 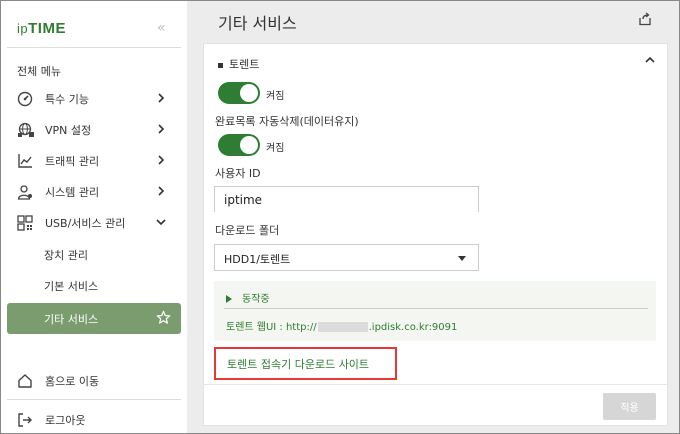 I want to click on download-folder-label: 다운로드 폴더, so click(x=247, y=230).